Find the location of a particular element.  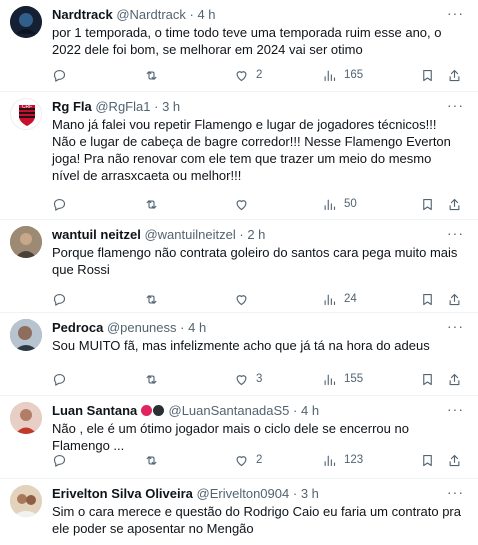

views-count: 123 is located at coordinates (354, 460).